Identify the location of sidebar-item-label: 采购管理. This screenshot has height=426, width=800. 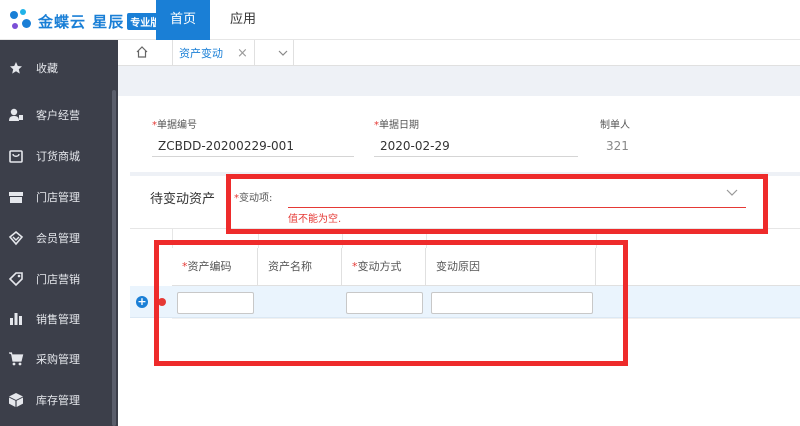
(58, 359).